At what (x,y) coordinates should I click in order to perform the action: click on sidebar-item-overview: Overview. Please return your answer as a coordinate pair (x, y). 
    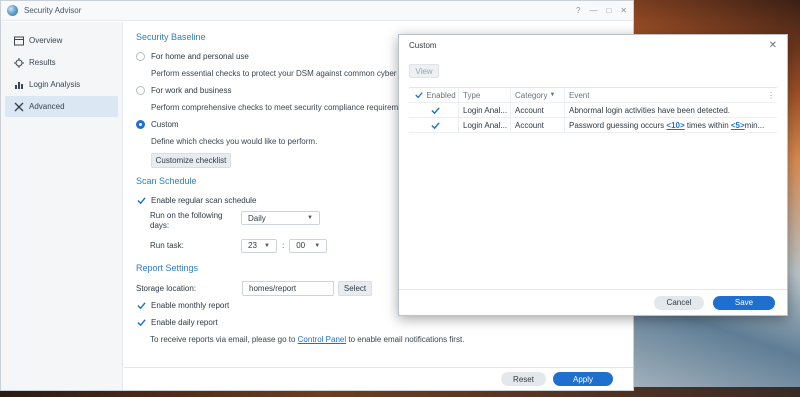
    Looking at the image, I should click on (61, 40).